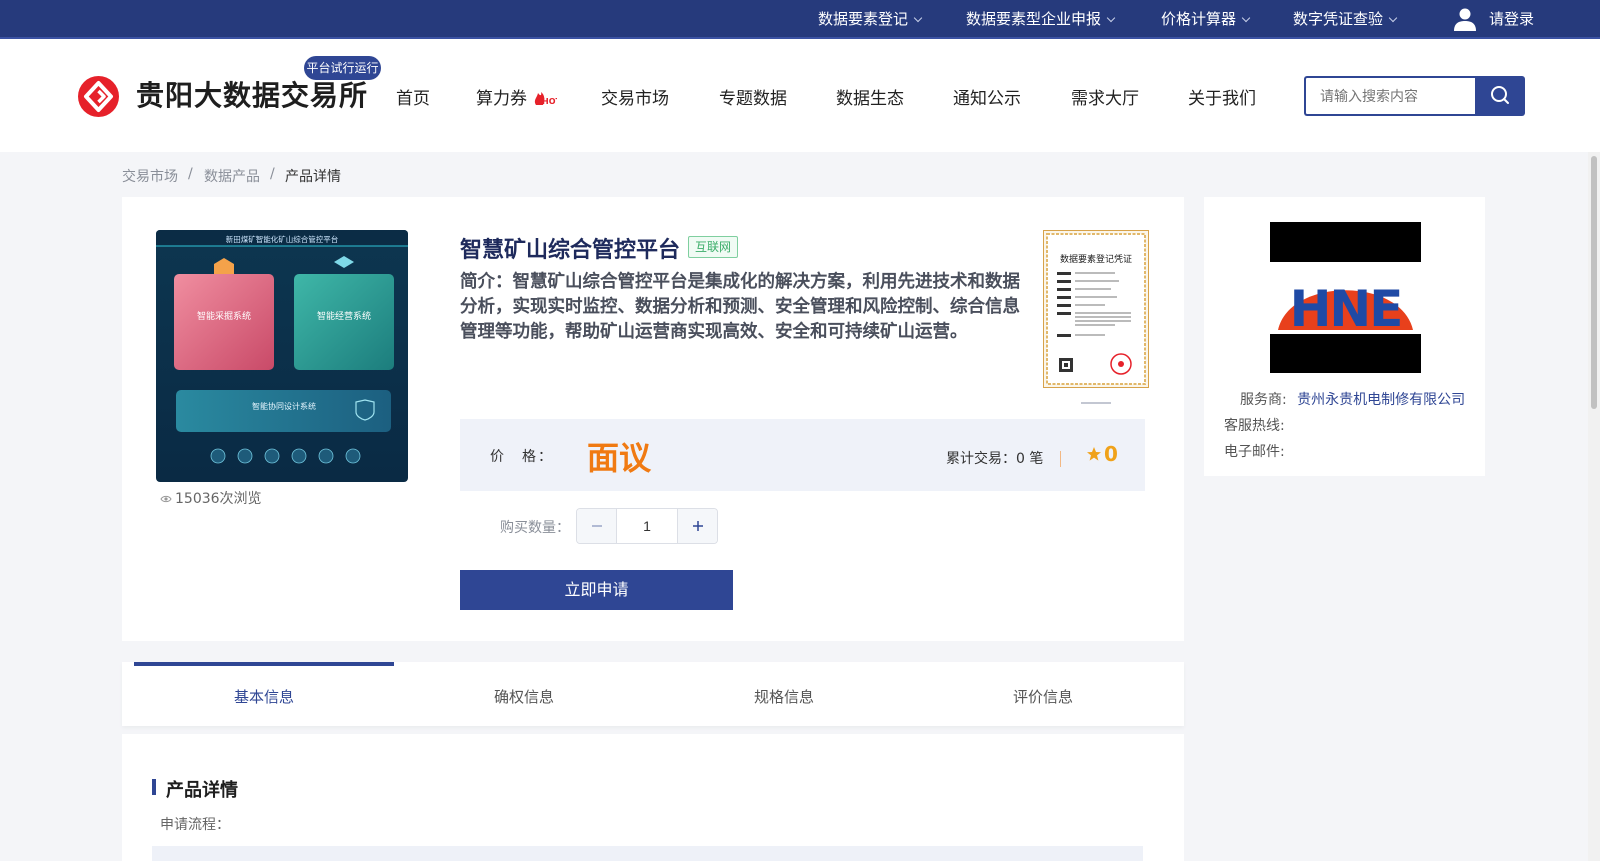 This screenshot has width=1600, height=861. Describe the element at coordinates (1096, 403) in the screenshot. I see `certificate-indicator` at that location.